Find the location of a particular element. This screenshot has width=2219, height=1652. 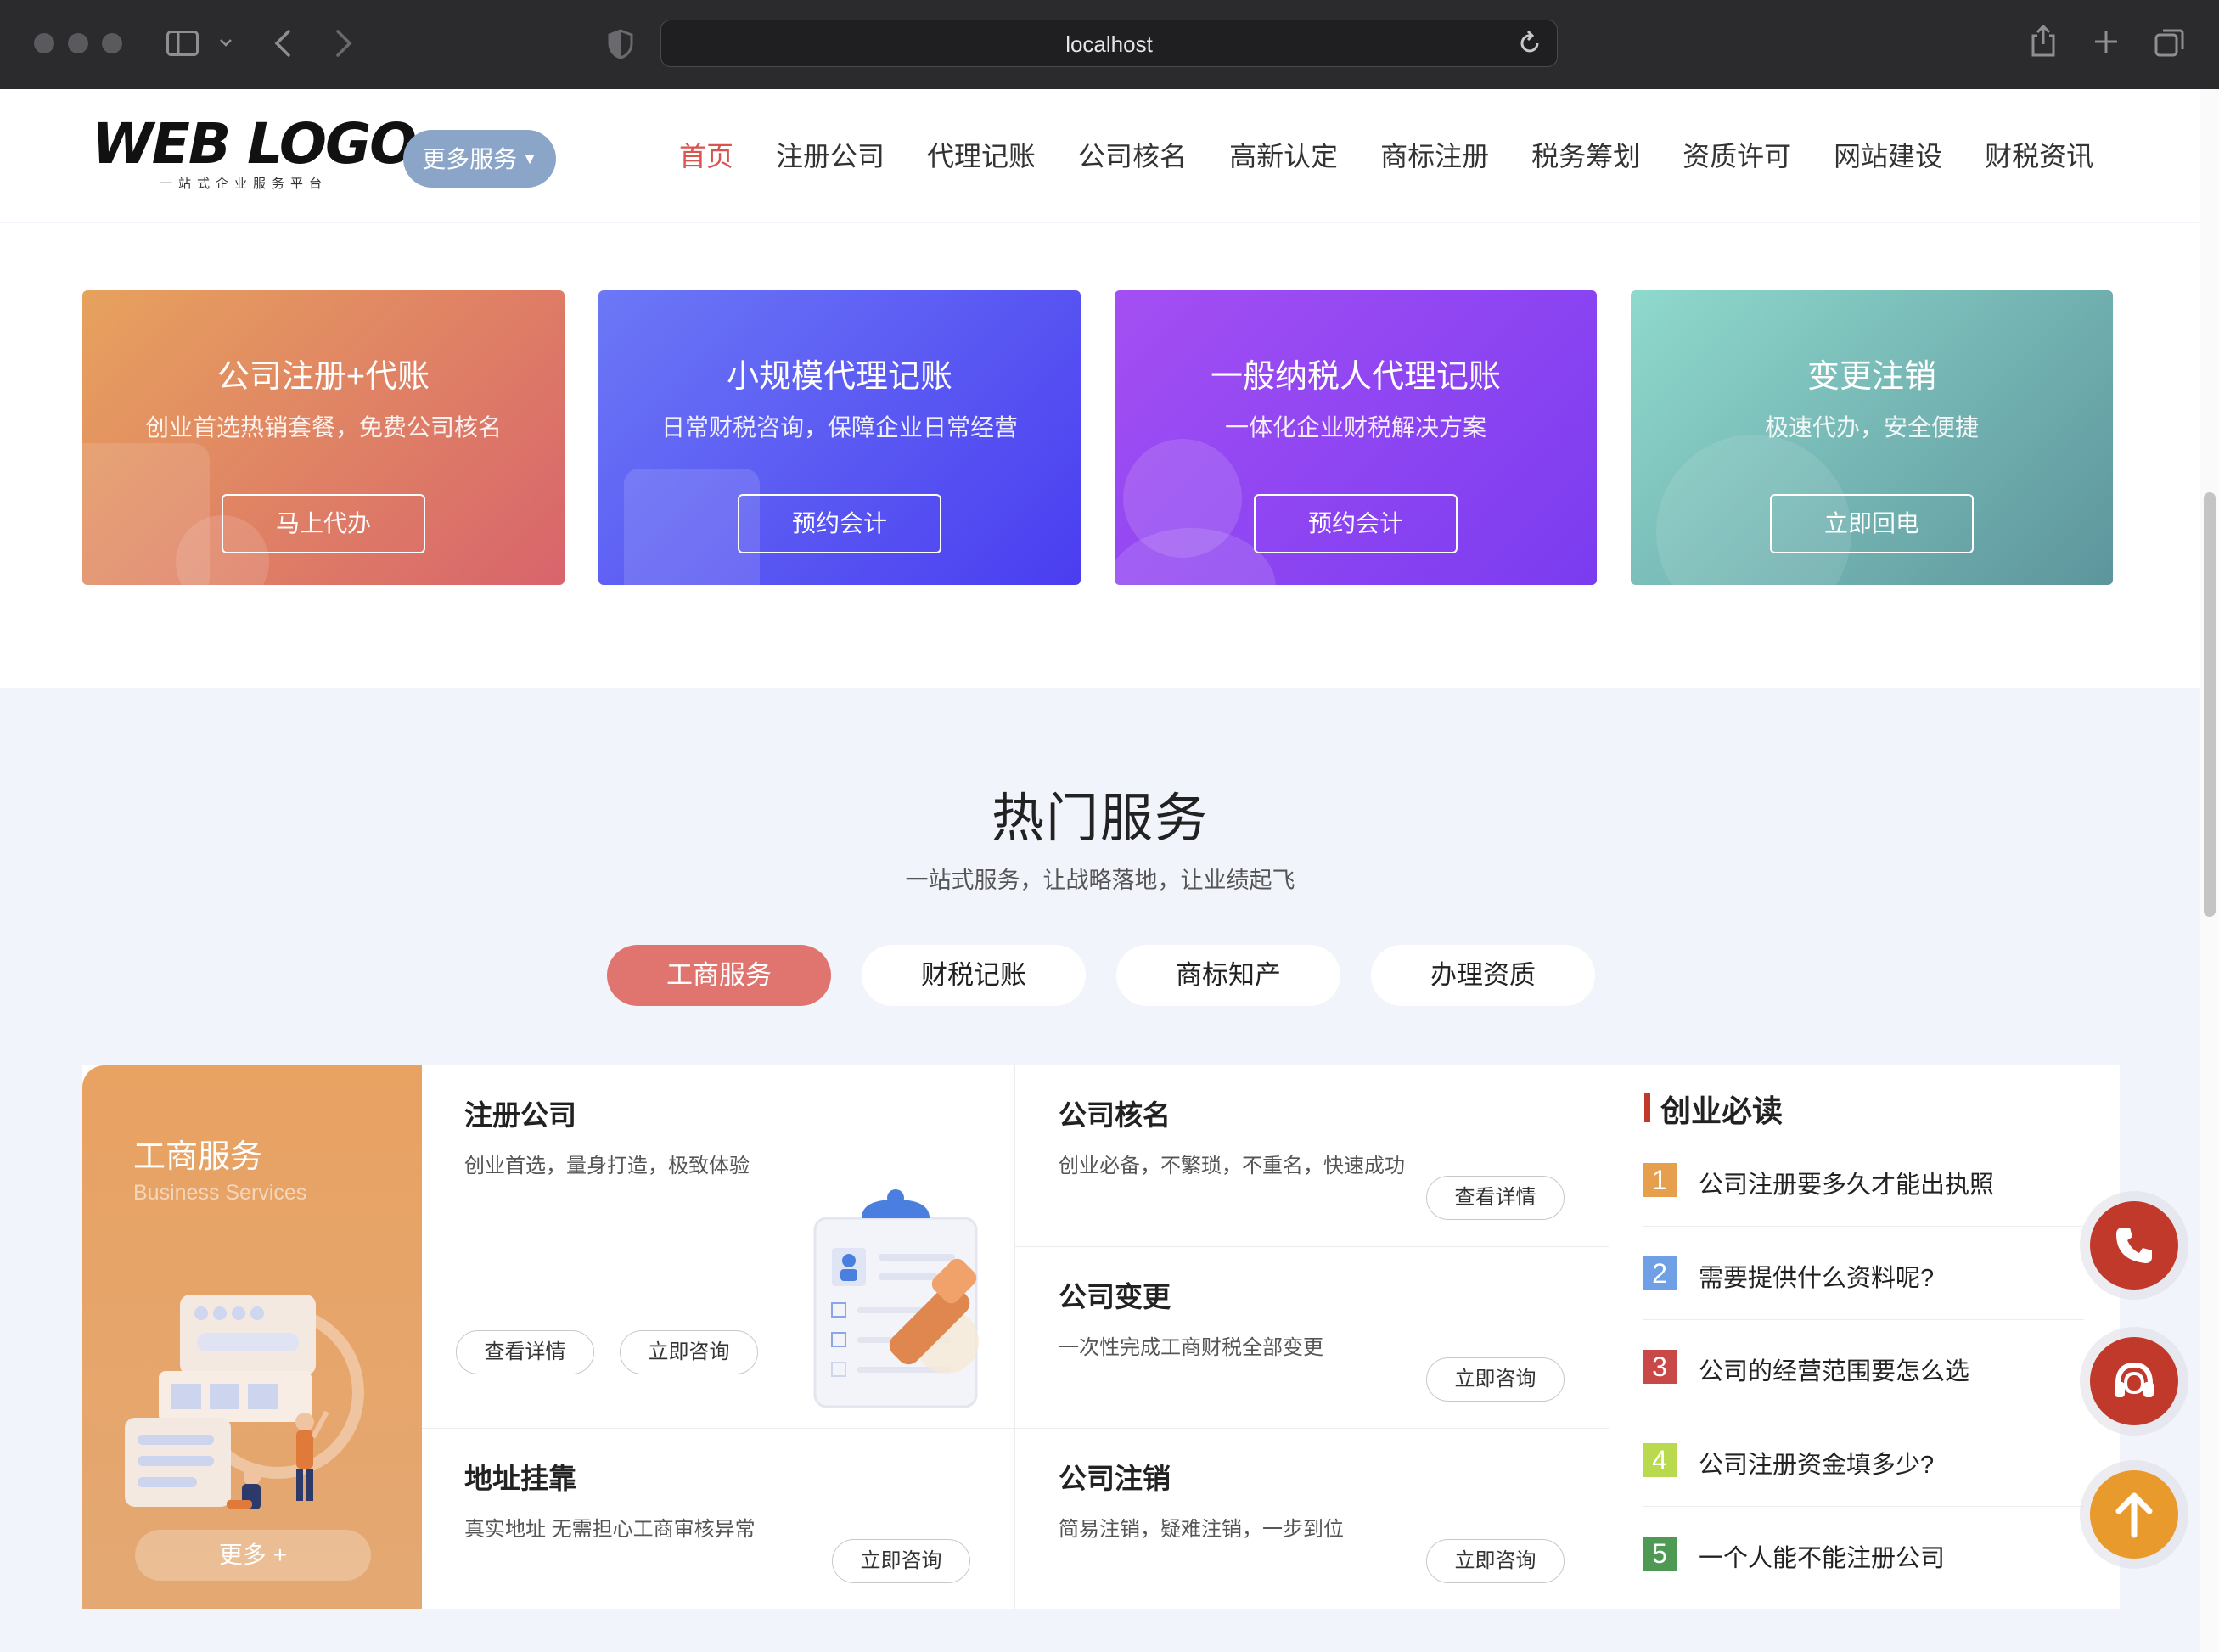

faq-question: 公司注册要多久才能出执照 is located at coordinates (1846, 1182).